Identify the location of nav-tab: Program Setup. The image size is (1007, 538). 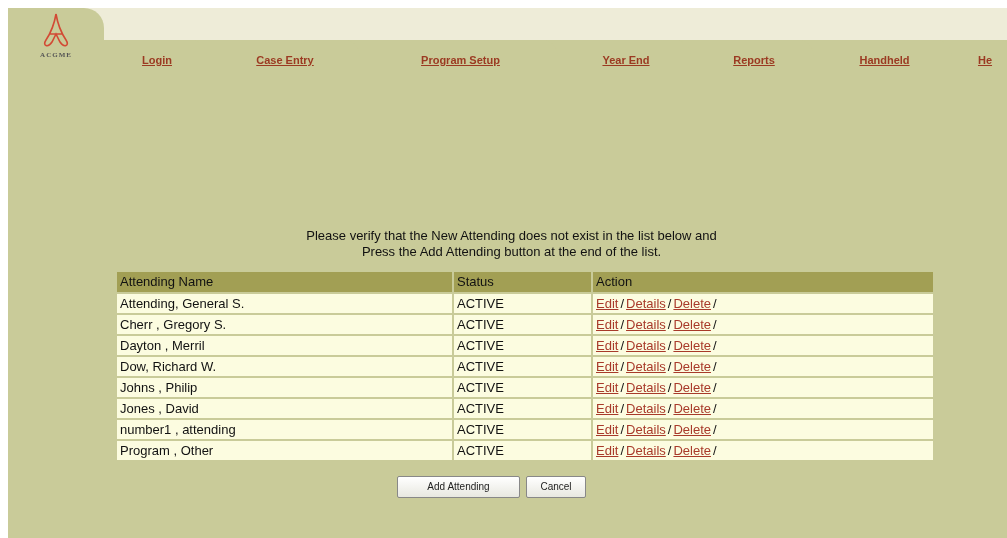
(460, 60).